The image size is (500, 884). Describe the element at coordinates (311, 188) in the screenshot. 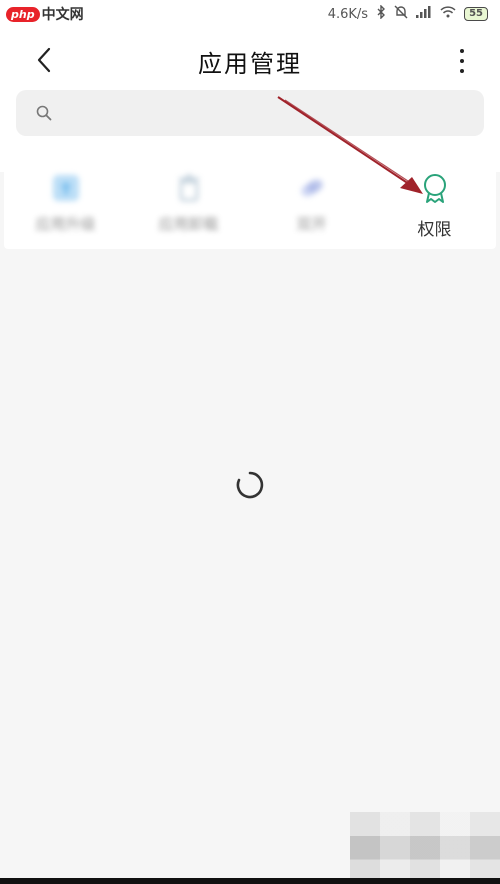

I see `dual-app-icon` at that location.